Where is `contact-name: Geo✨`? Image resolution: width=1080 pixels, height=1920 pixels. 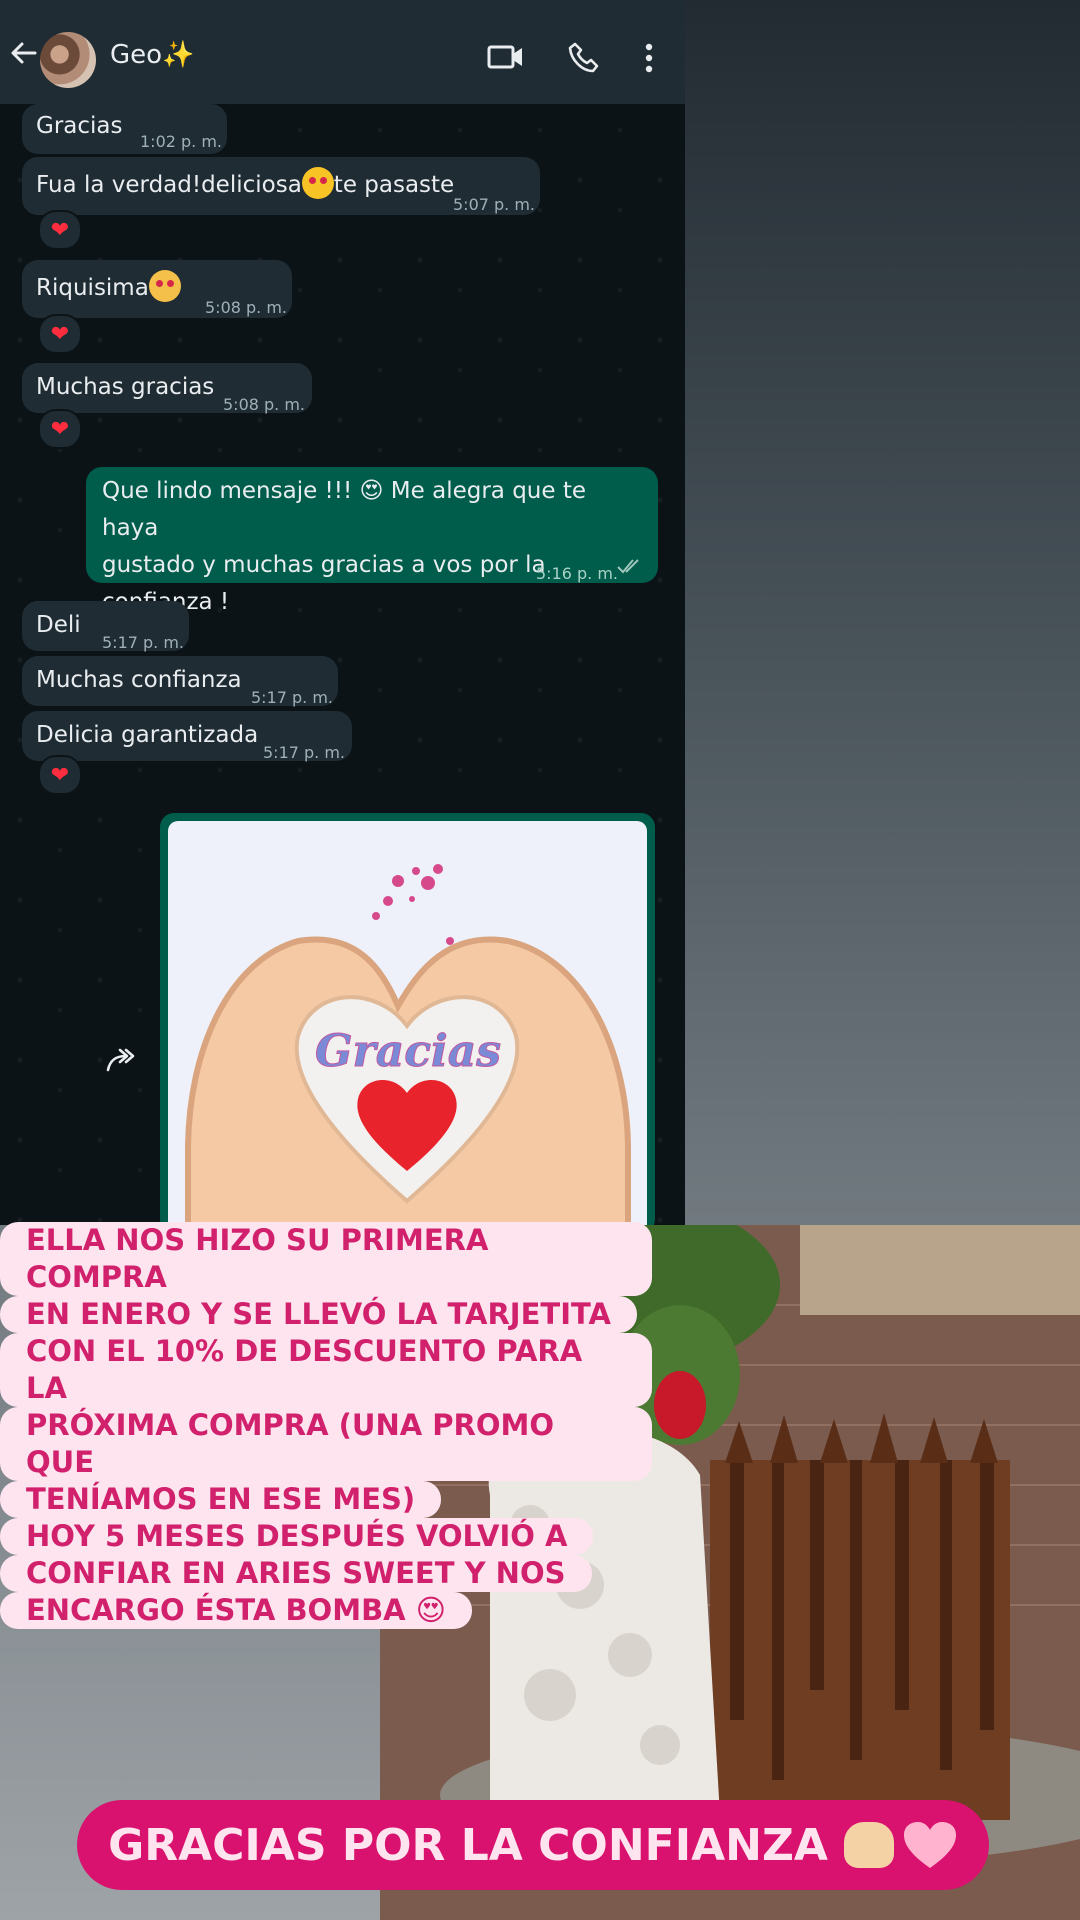
contact-name: Geo✨ is located at coordinates (152, 55).